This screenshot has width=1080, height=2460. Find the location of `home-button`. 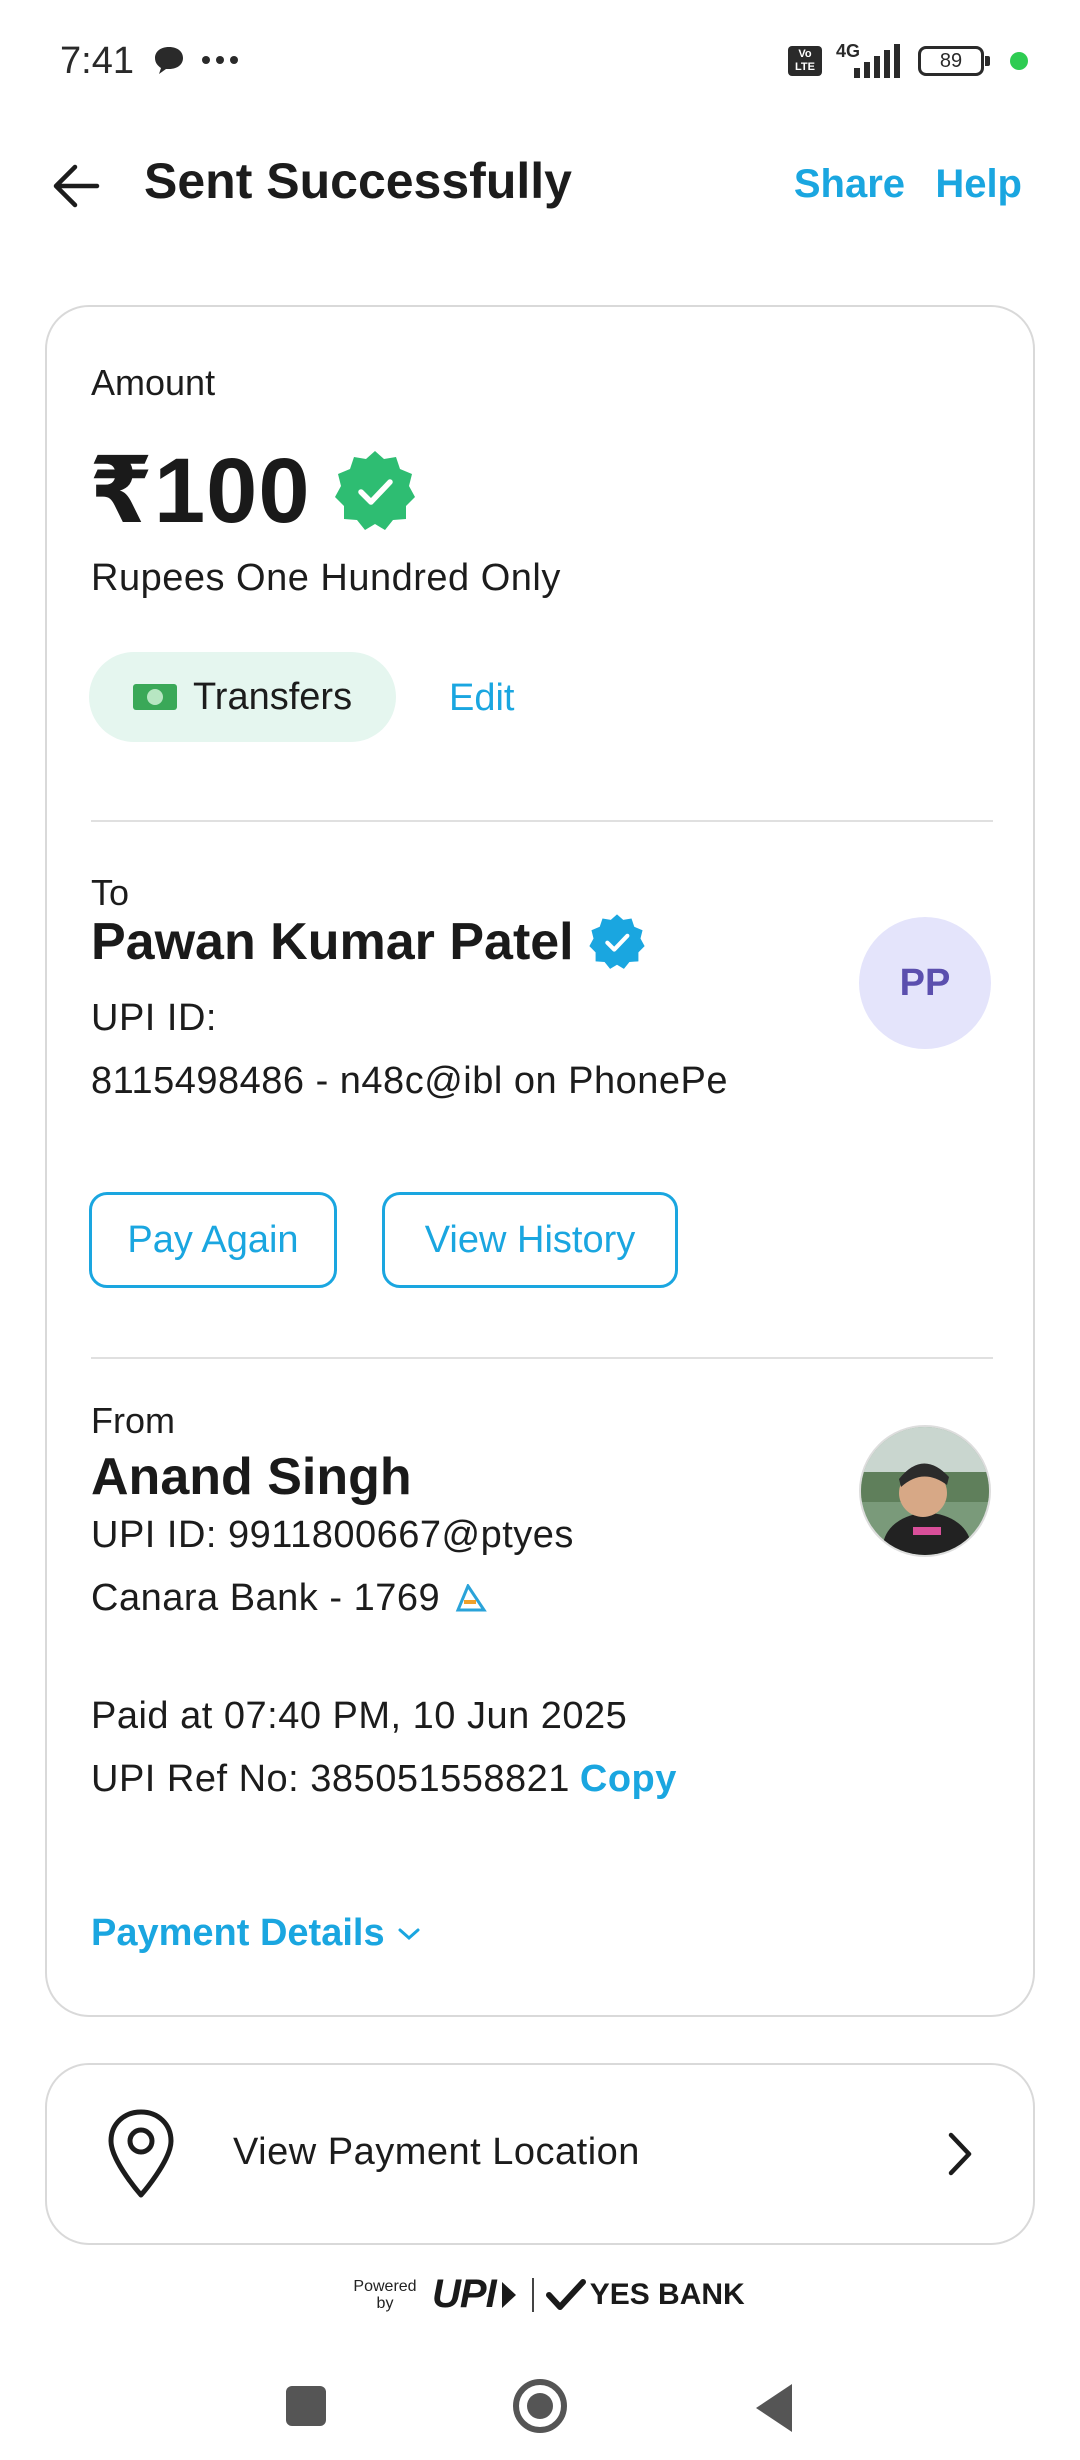

home-button is located at coordinates (540, 2406).